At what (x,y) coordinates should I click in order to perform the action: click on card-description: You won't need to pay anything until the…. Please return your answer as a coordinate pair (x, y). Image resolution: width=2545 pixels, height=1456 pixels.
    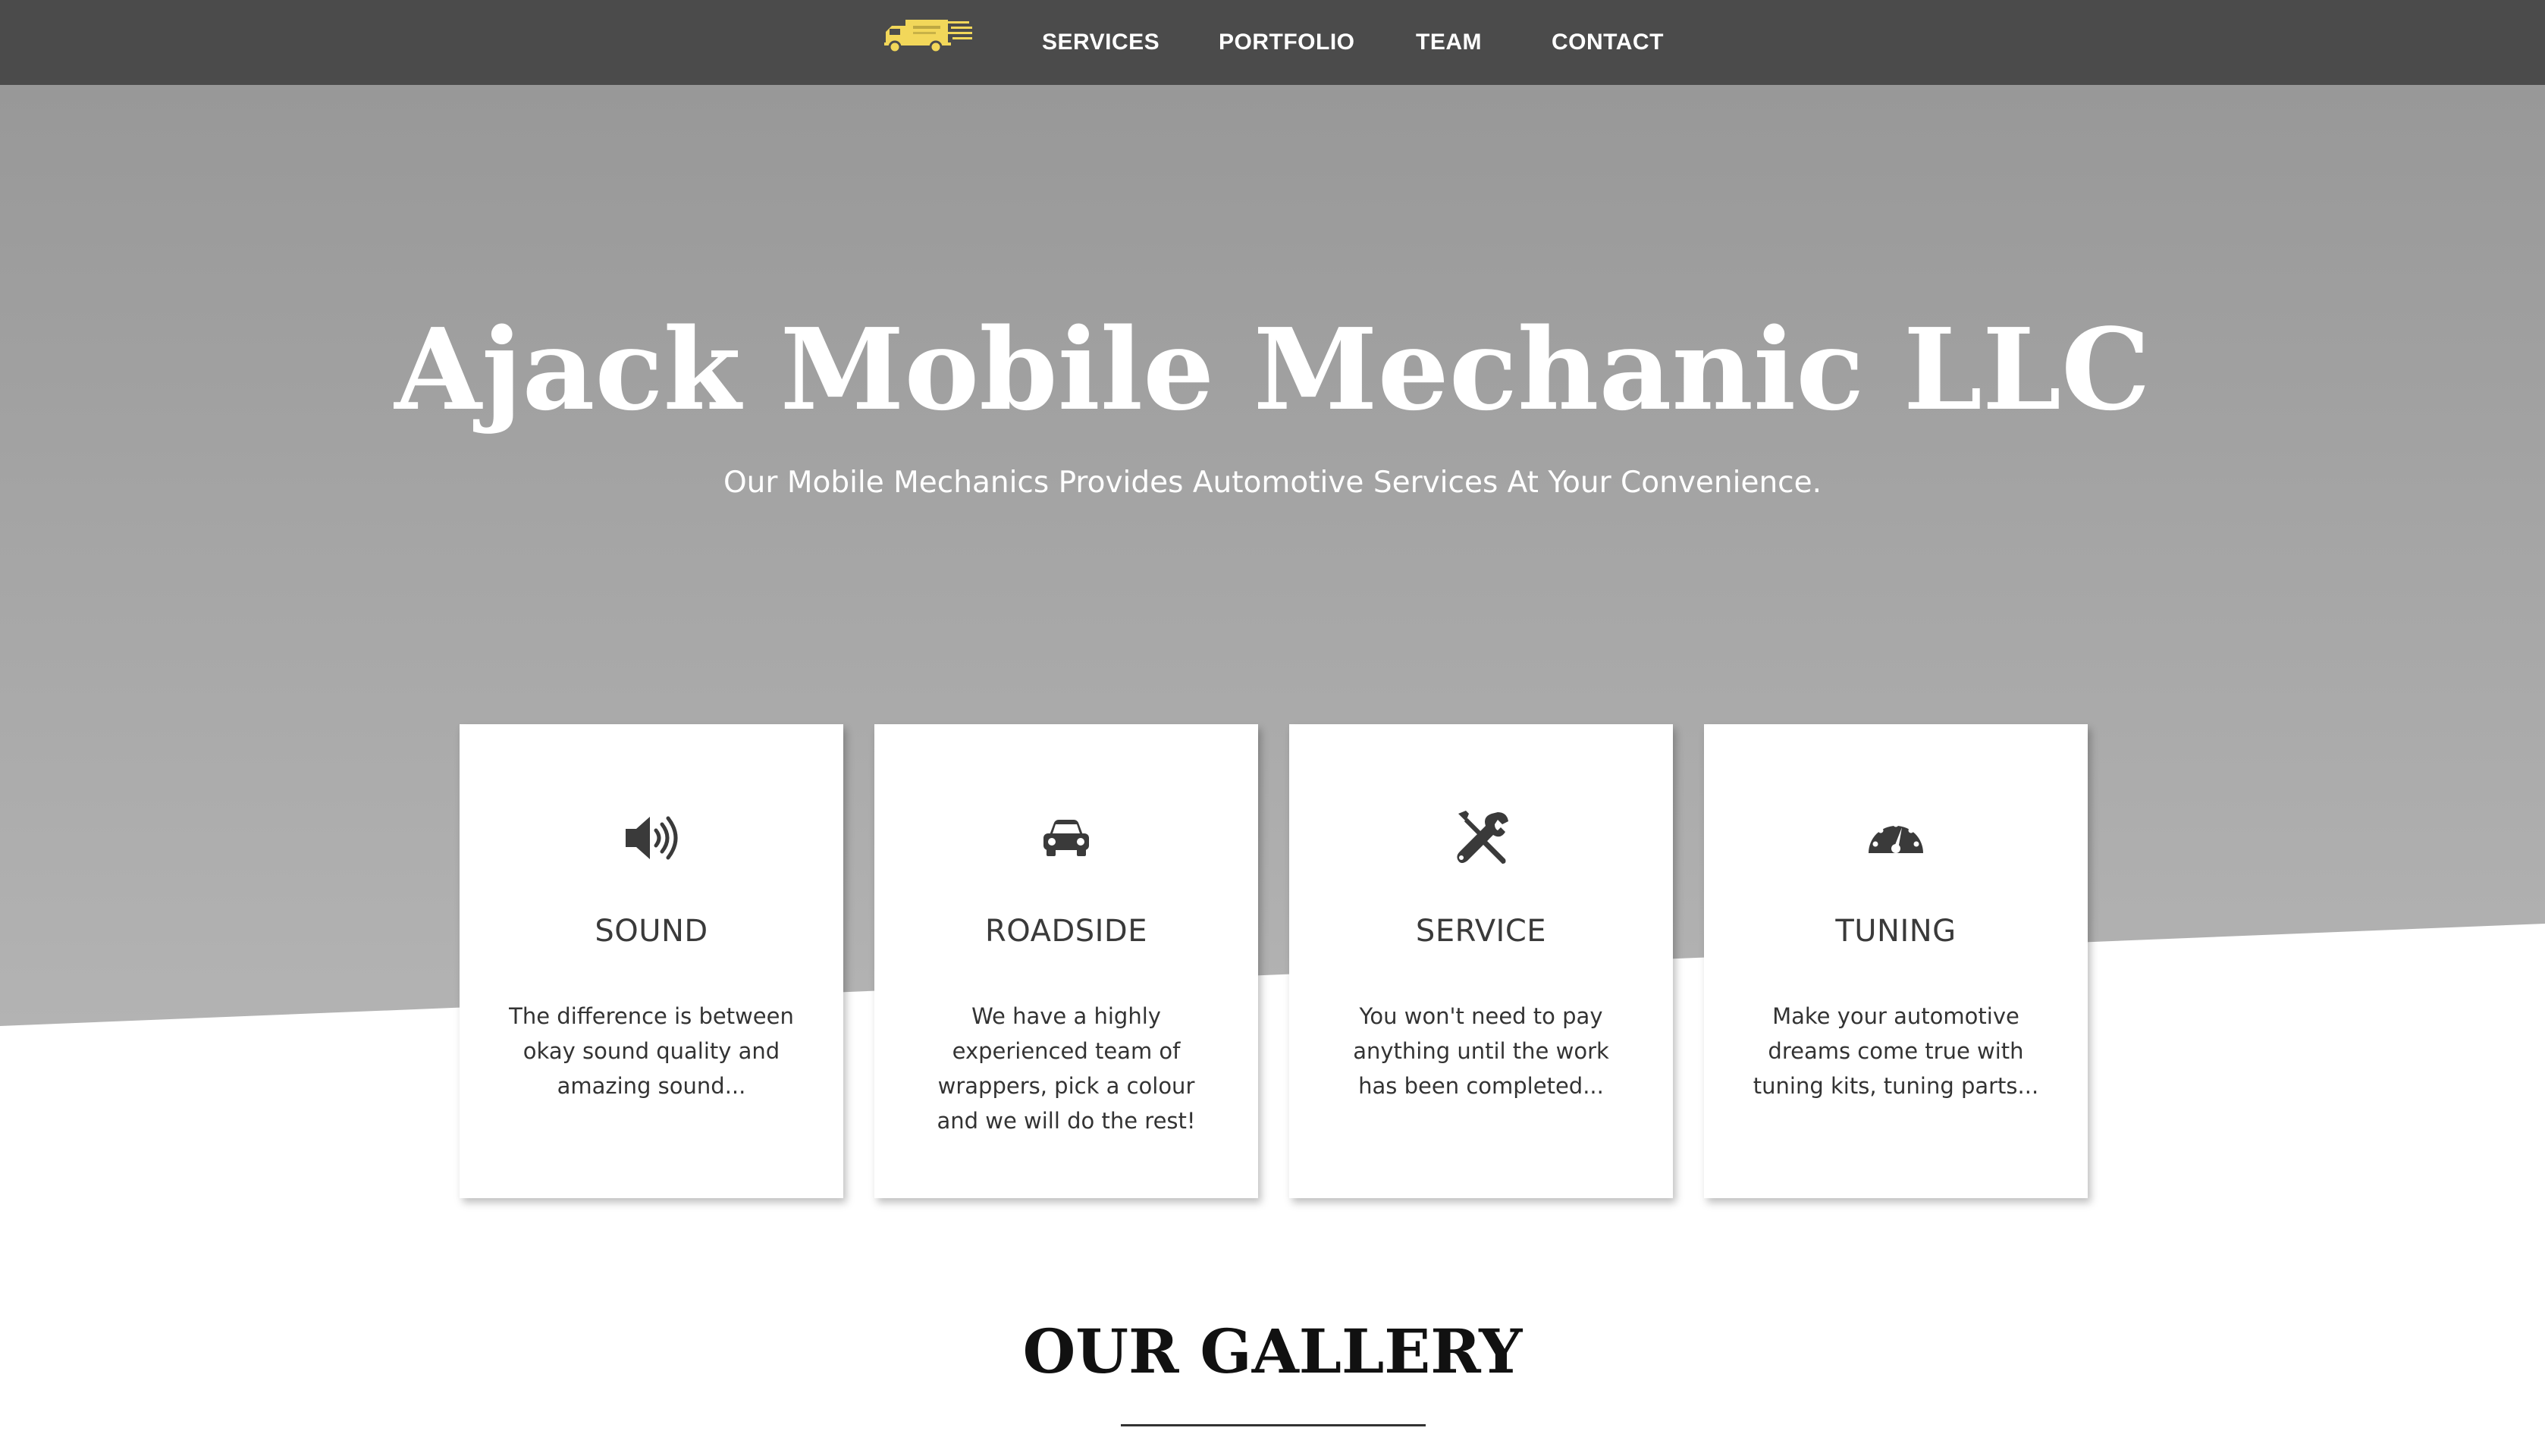
    Looking at the image, I should click on (1481, 1051).